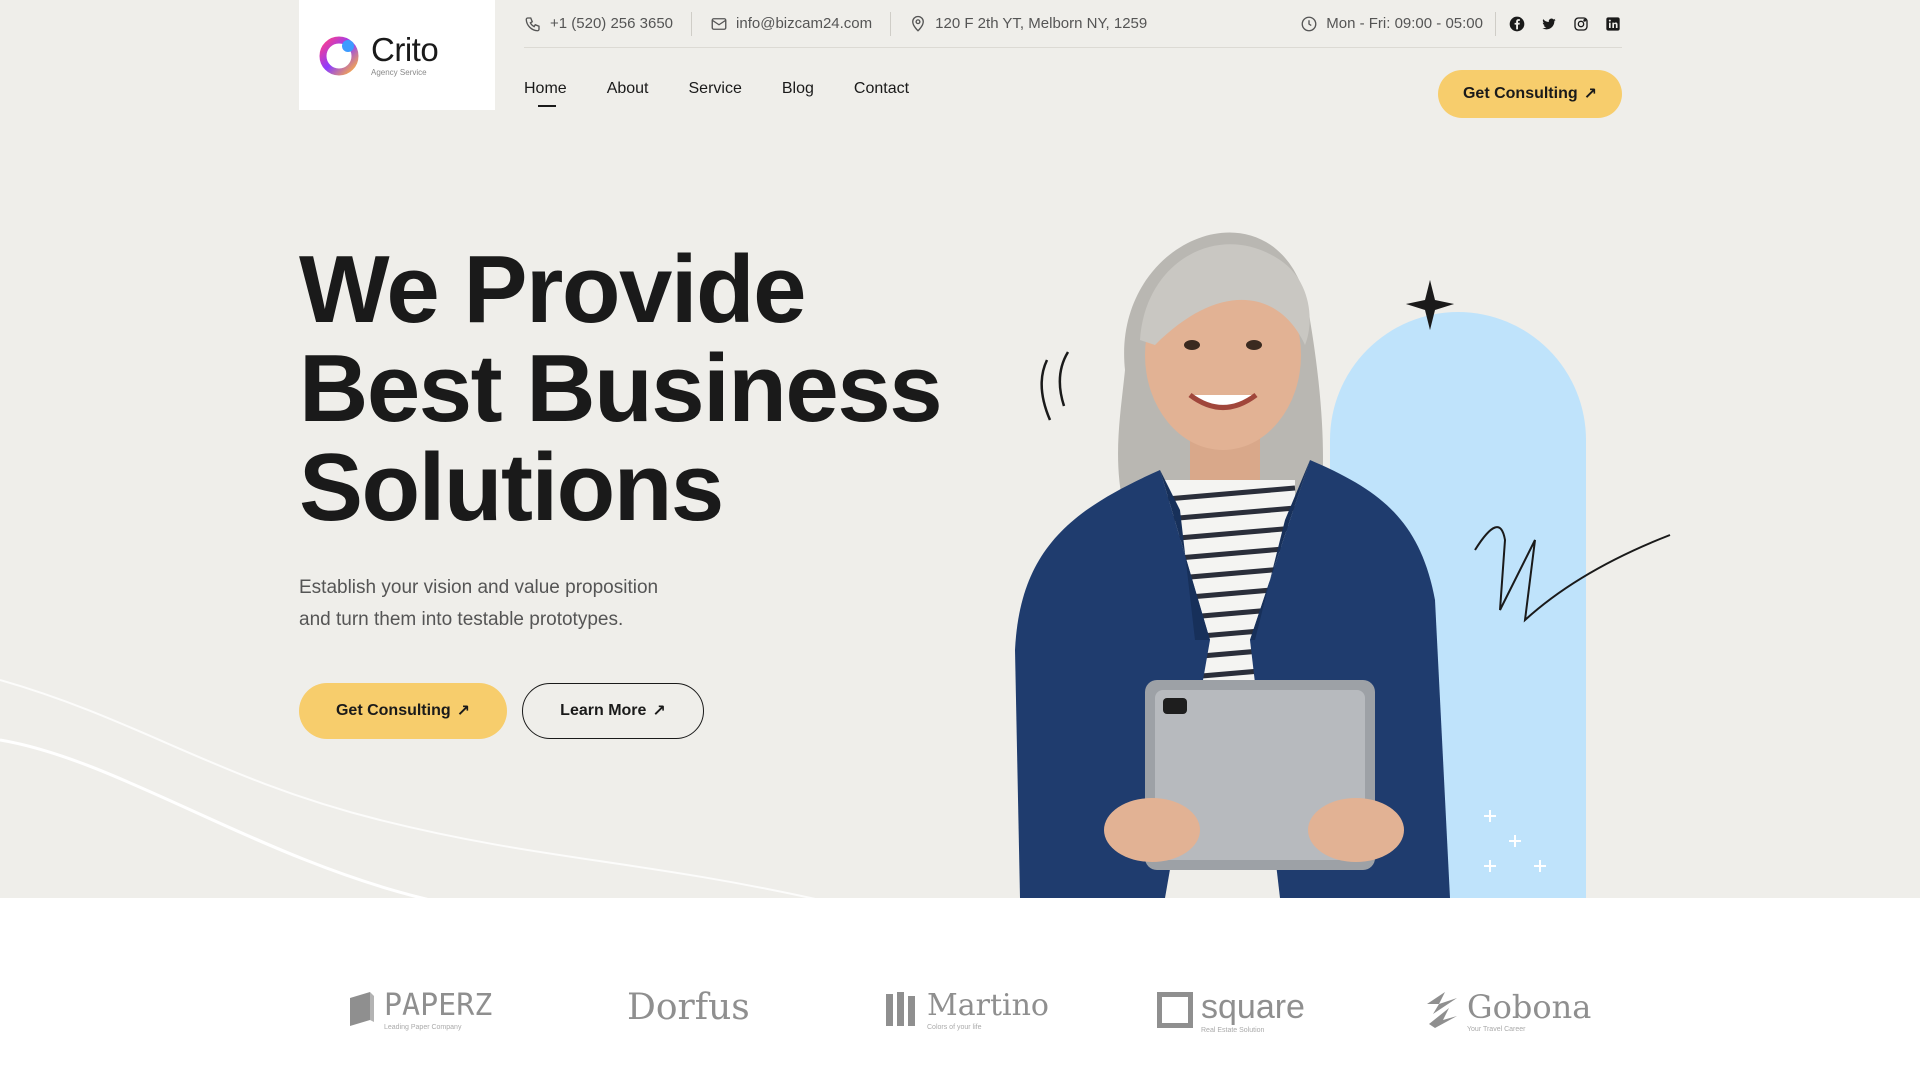 The image size is (1920, 1080). What do you see at coordinates (545, 93) in the screenshot?
I see `nav-home: Home` at bounding box center [545, 93].